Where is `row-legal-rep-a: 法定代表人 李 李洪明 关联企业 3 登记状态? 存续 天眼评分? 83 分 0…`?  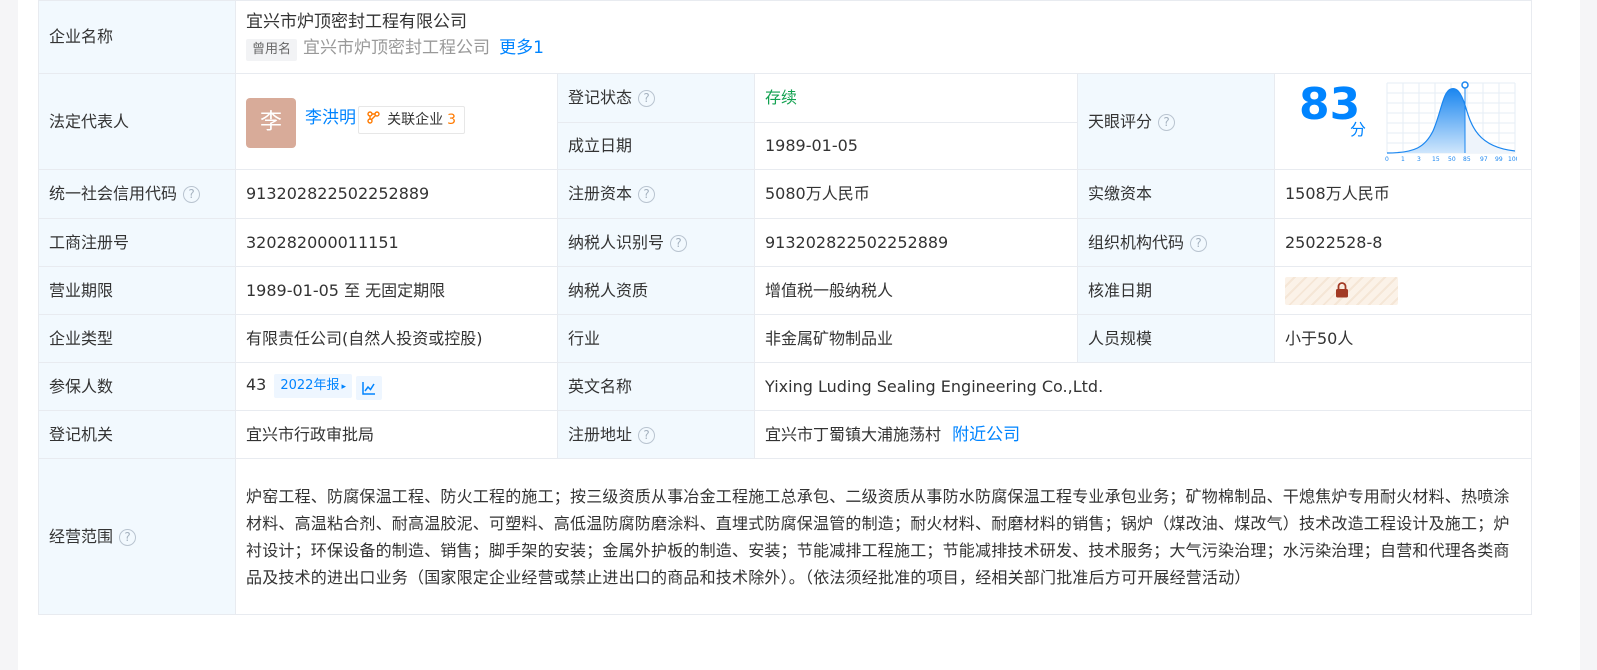 row-legal-rep-a: 法定代表人 李 李洪明 关联企业 3 登记状态? 存续 天眼评分? 83 分 0… is located at coordinates (785, 121).